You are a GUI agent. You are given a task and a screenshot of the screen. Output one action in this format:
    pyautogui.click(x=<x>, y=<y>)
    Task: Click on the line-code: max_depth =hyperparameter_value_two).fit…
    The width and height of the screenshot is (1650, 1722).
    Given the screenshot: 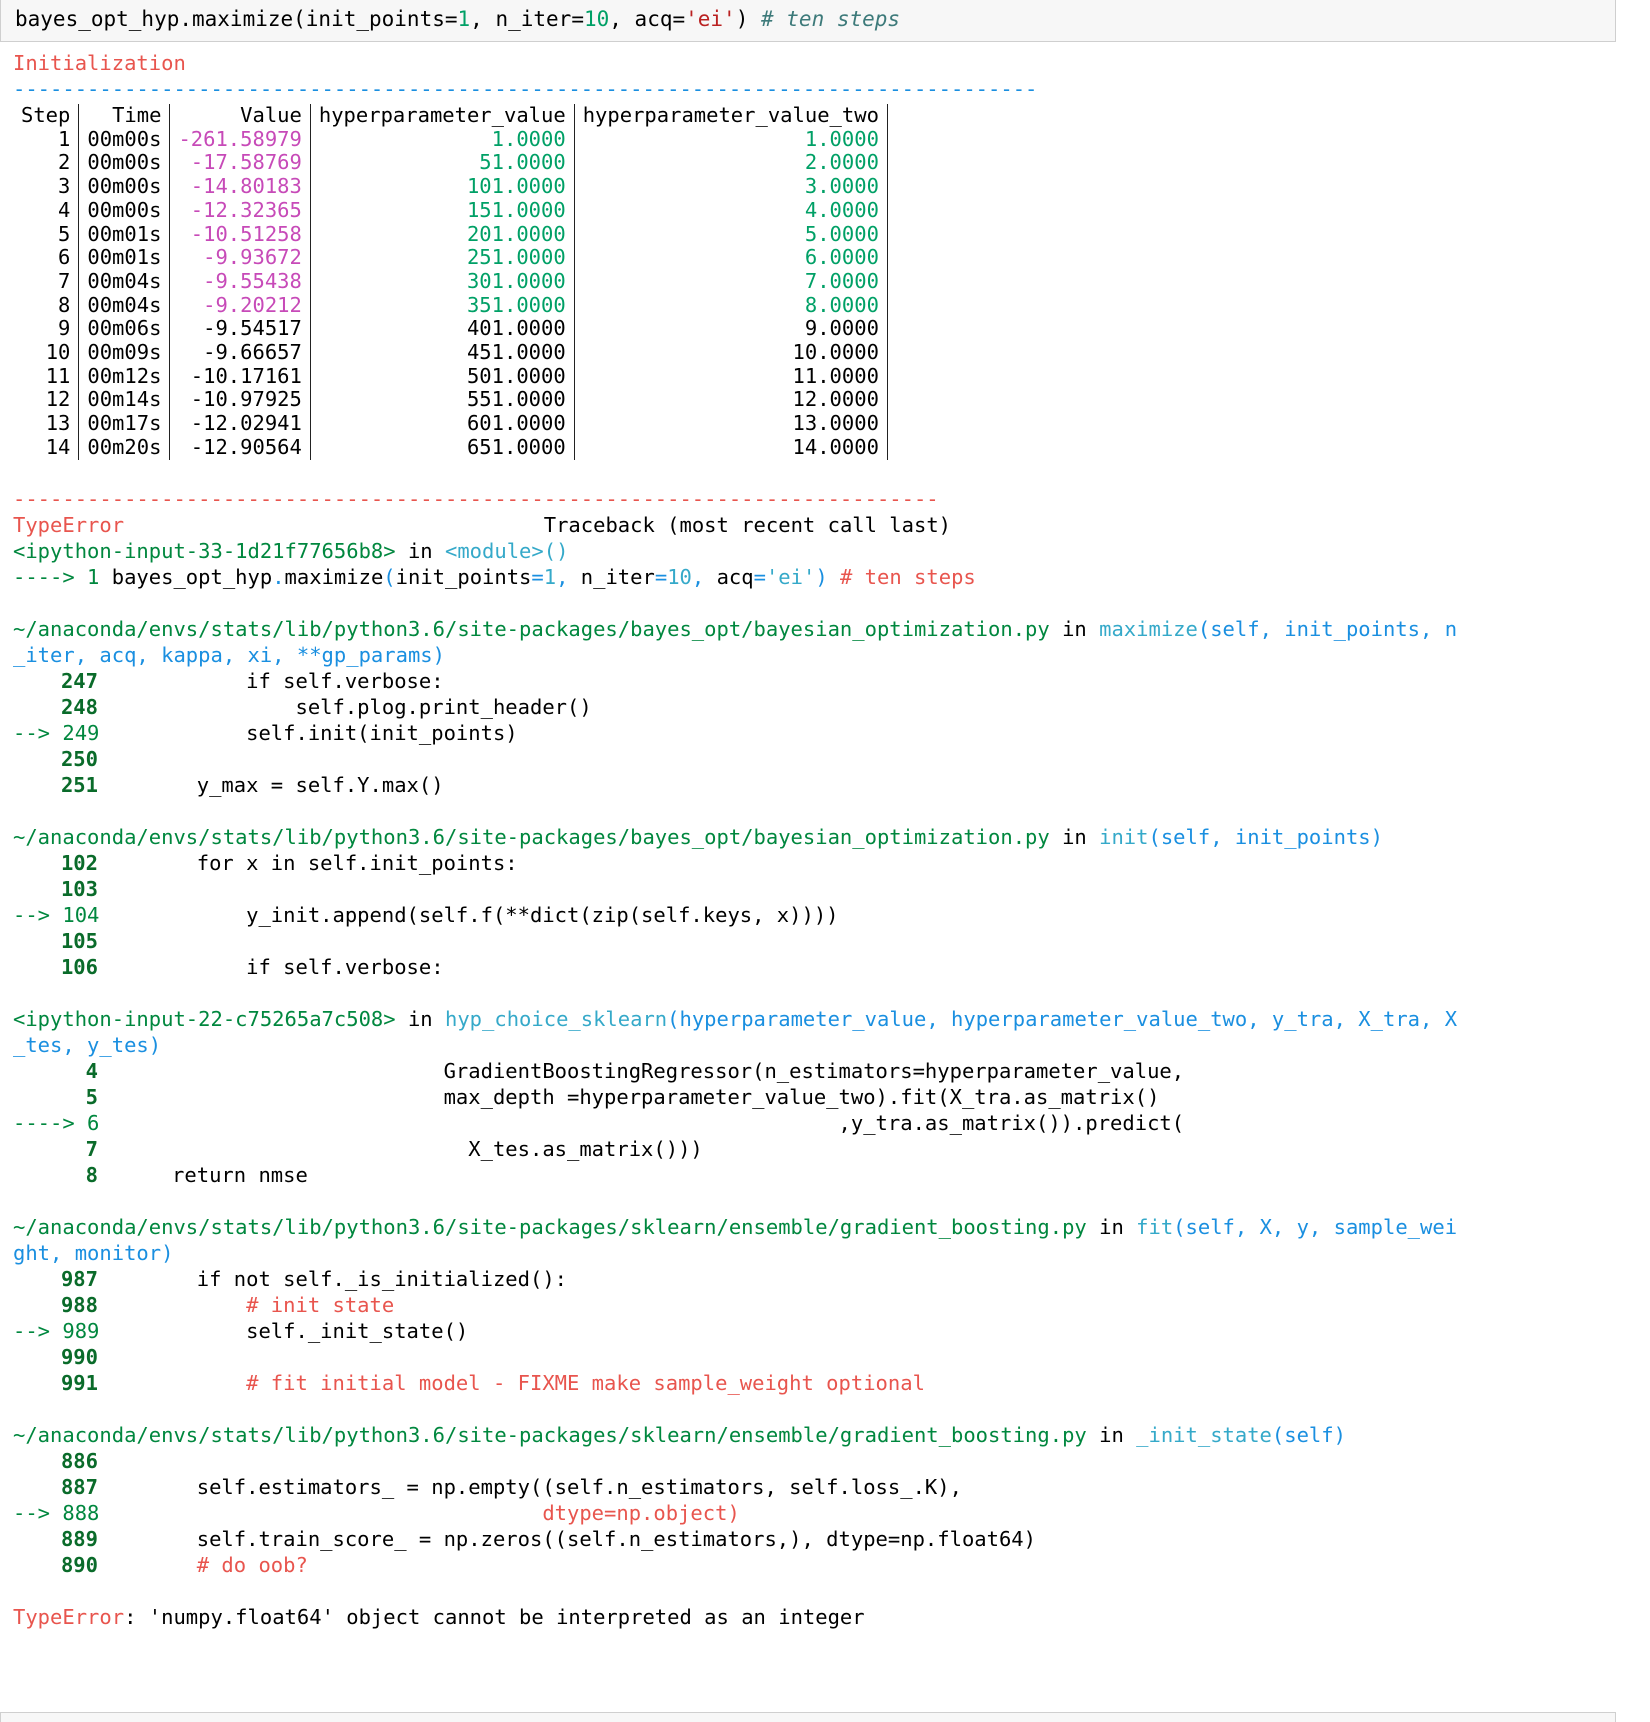 What is the action you would take?
    pyautogui.click(x=629, y=1096)
    